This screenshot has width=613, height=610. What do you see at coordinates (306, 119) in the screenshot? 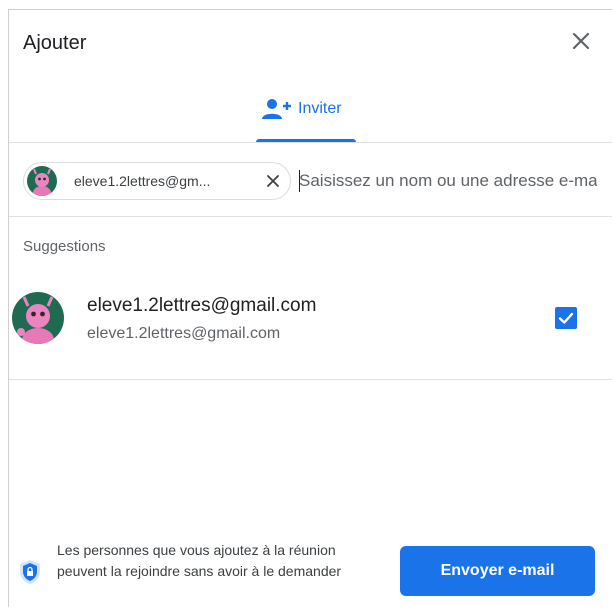
I see `tab-inviter: Inviter` at bounding box center [306, 119].